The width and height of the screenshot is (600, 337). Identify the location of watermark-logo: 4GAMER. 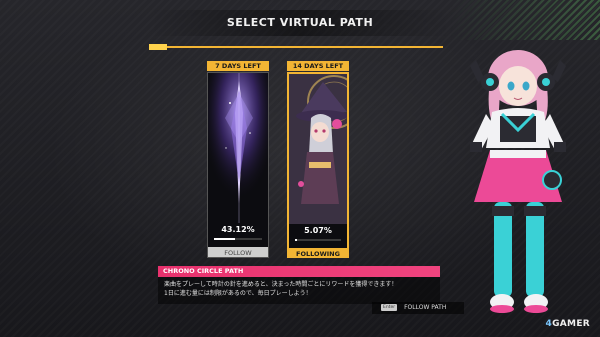
(567, 324).